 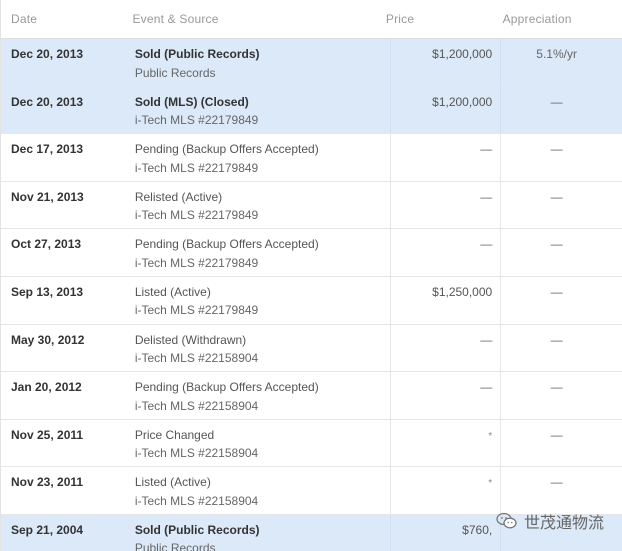 What do you see at coordinates (433, 19) in the screenshot?
I see `header-price: Price` at bounding box center [433, 19].